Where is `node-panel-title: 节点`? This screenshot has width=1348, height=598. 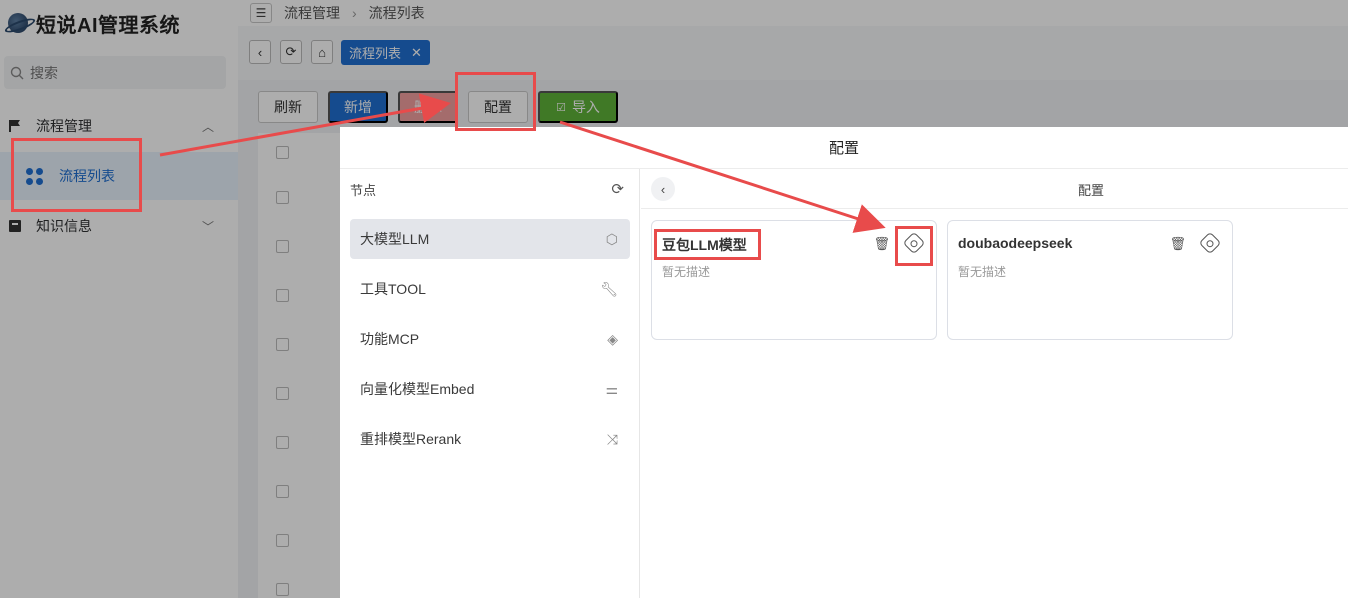
node-panel-title: 节点 is located at coordinates (363, 190).